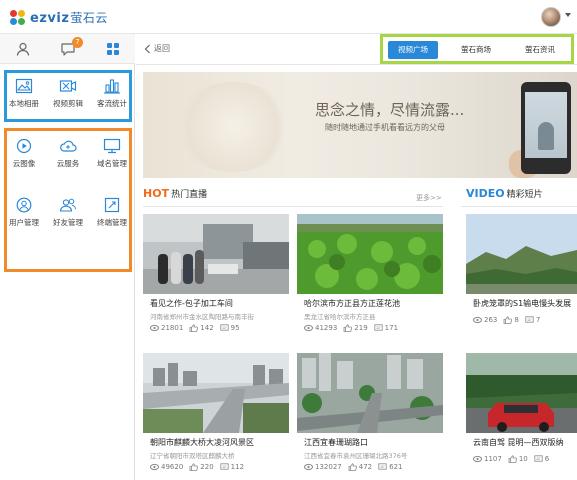 Image resolution: width=577 pixels, height=480 pixels. What do you see at coordinates (112, 213) in the screenshot?
I see `terminal-manage-button: 终端管理` at bounding box center [112, 213].